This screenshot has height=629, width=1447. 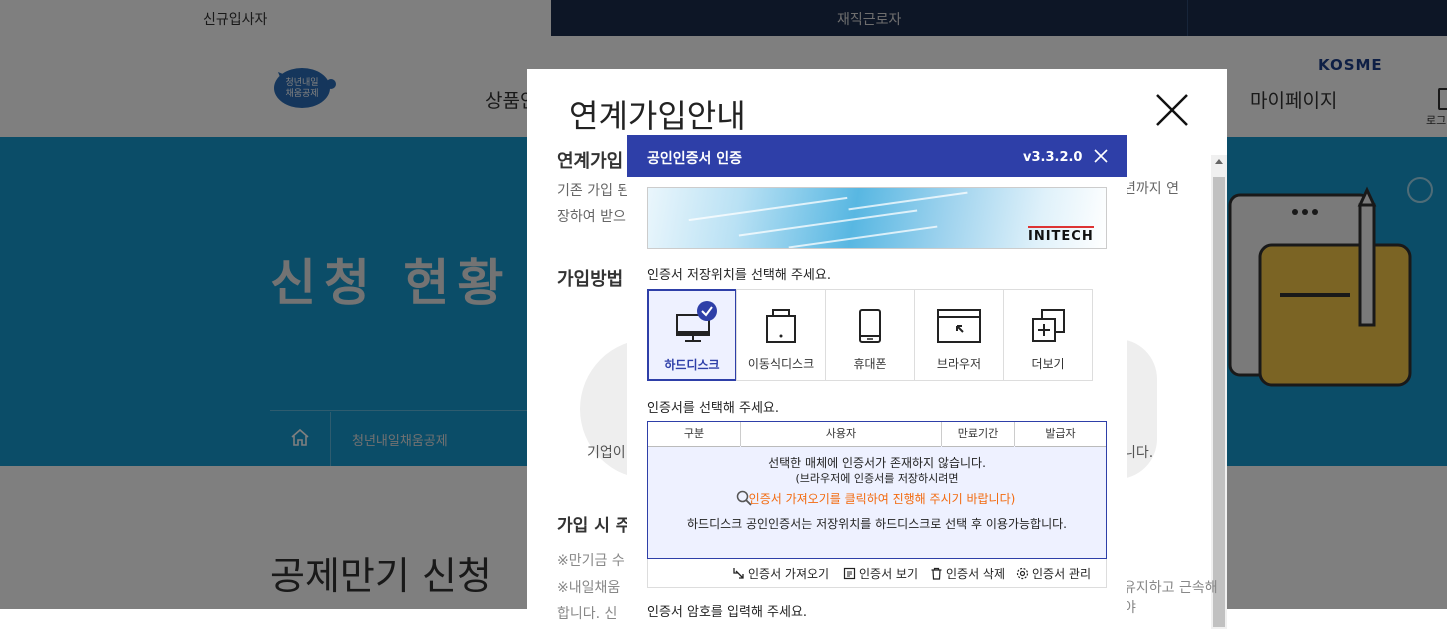 I want to click on location-phone: 휴대폰, so click(x=870, y=335).